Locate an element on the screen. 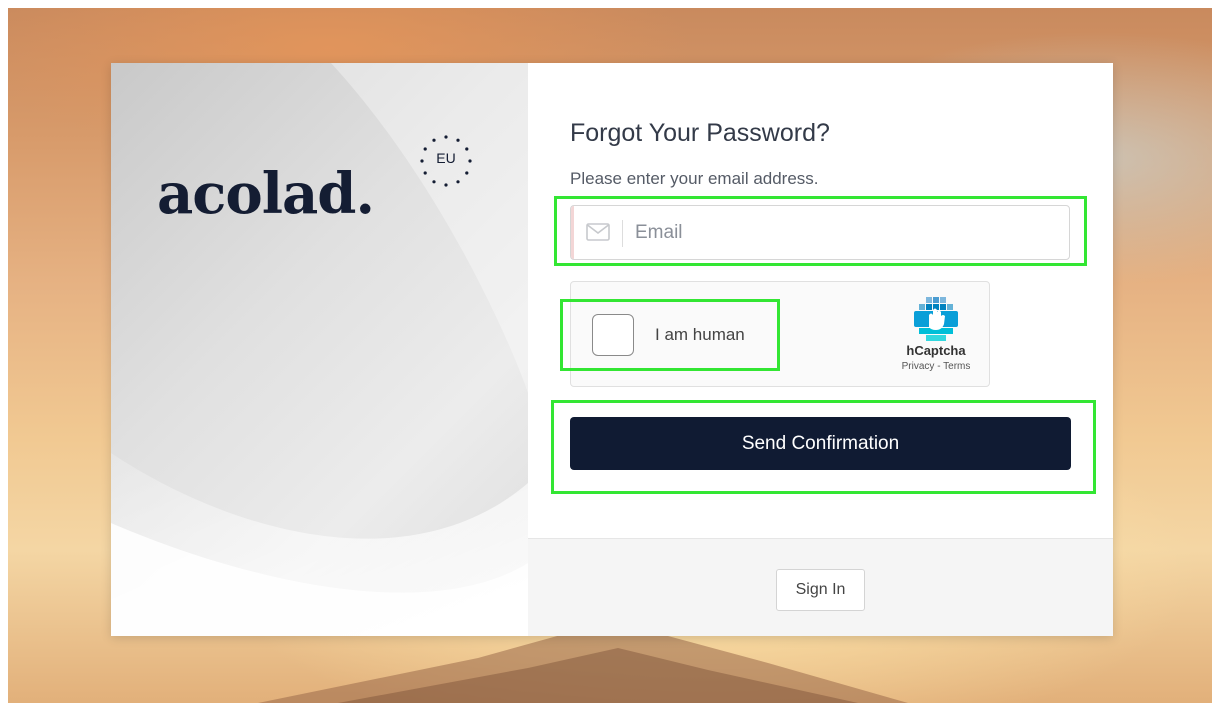  captcha-label: I am human is located at coordinates (700, 334).